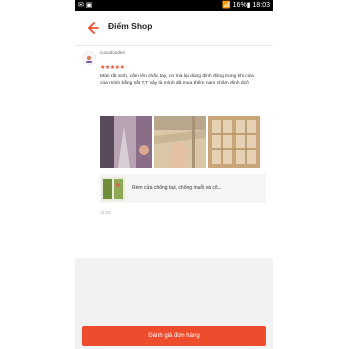 The image size is (349, 349). What do you see at coordinates (112, 52) in the screenshot?
I see `reviewer-username: cuvodouden` at bounding box center [112, 52].